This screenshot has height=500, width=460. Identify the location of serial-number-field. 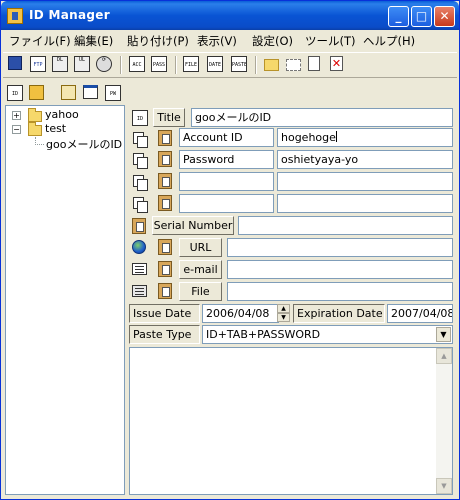
(345, 225).